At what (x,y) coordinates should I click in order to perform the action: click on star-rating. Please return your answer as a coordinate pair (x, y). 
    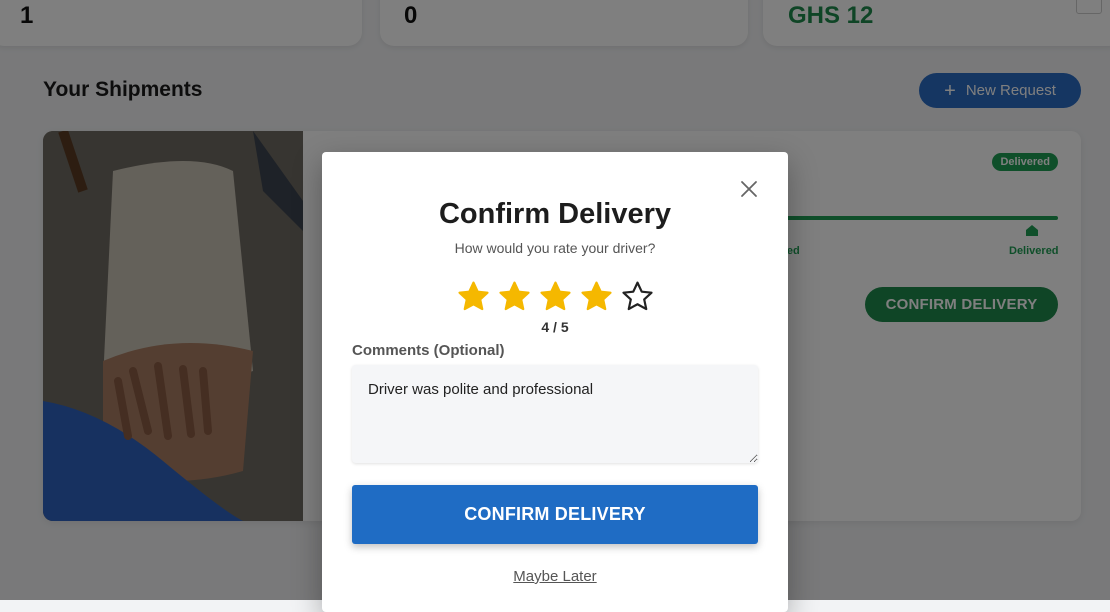
    Looking at the image, I should click on (555, 296).